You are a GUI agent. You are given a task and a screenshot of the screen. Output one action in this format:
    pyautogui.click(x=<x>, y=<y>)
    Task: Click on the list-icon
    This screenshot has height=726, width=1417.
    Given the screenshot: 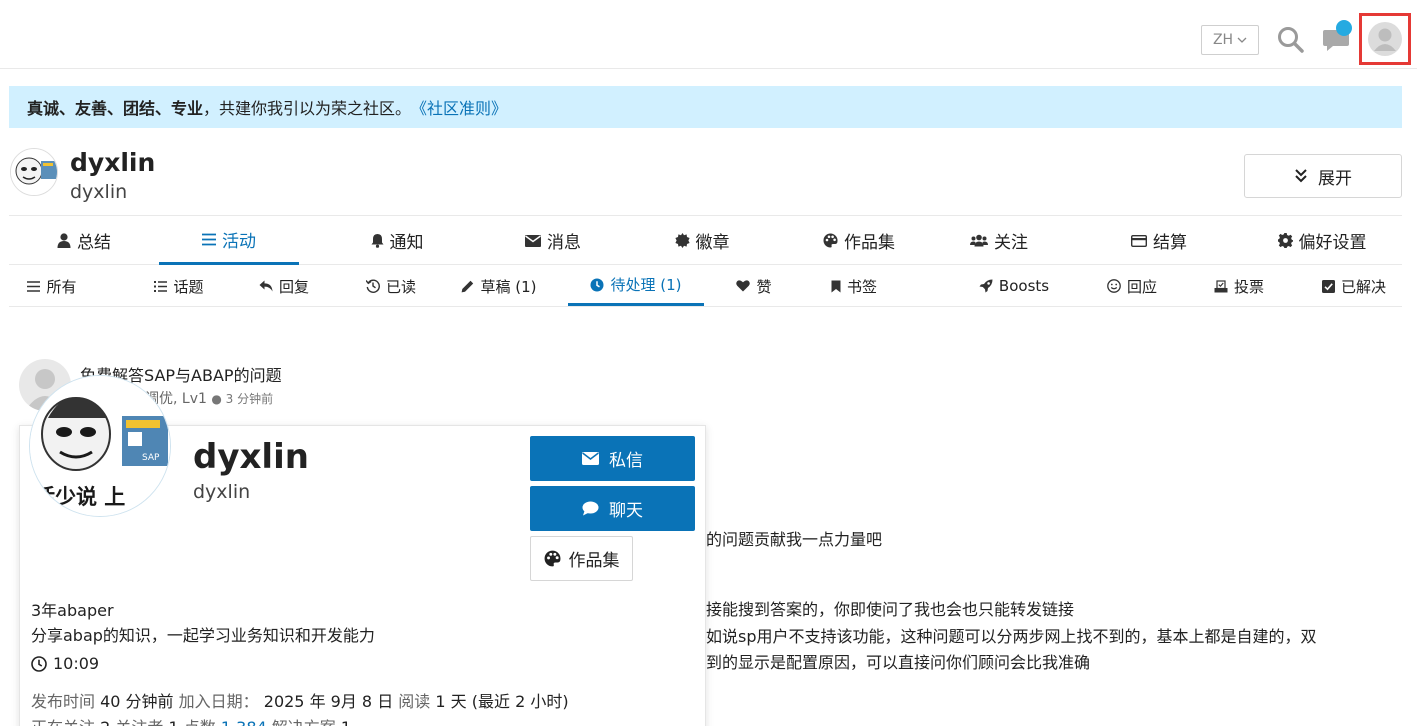 What is the action you would take?
    pyautogui.click(x=209, y=239)
    